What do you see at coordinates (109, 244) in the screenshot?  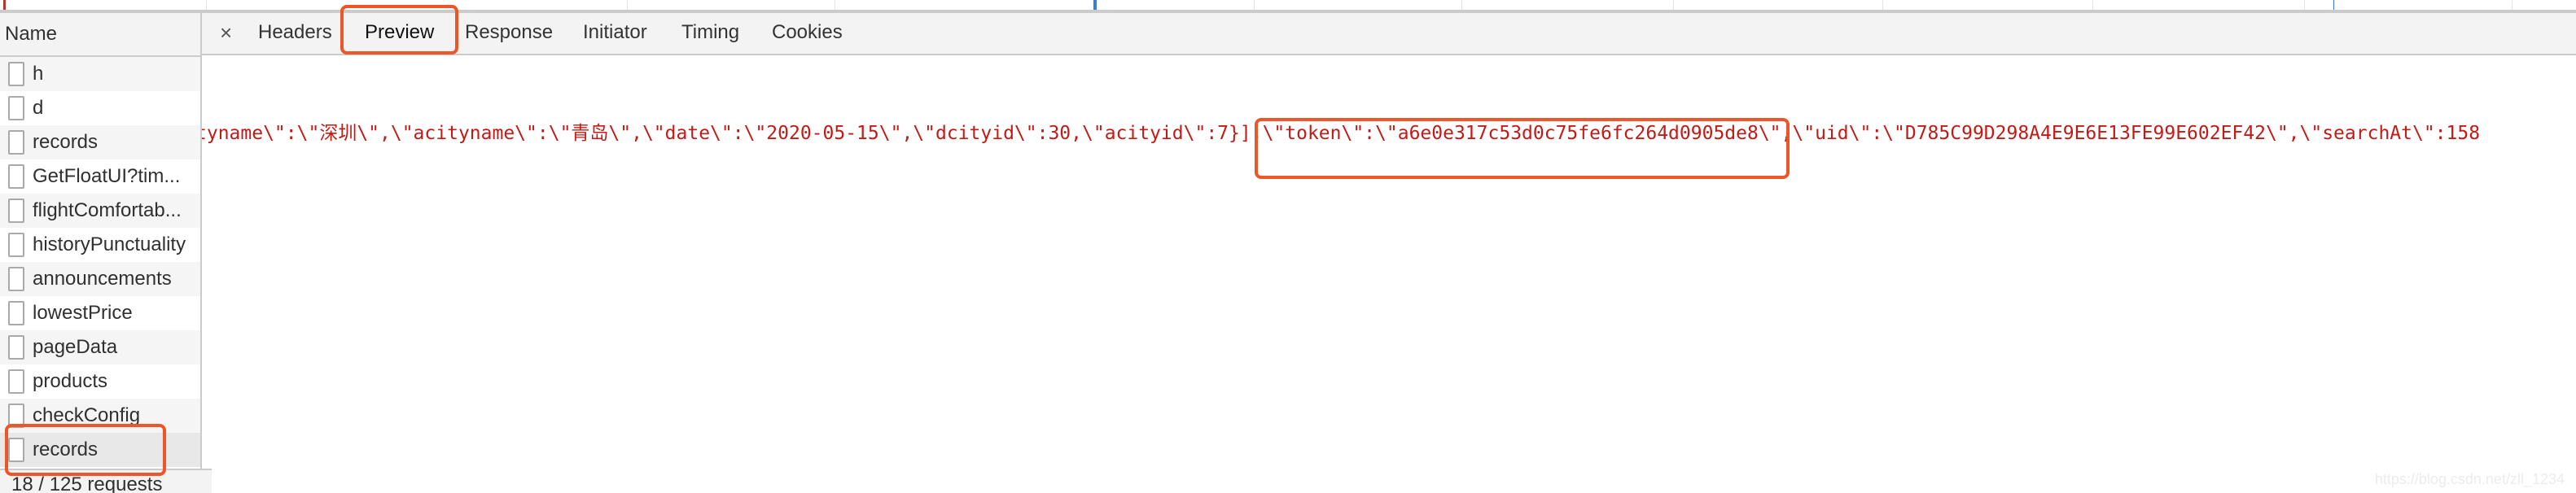 I see `request-name: historyPunctuality` at bounding box center [109, 244].